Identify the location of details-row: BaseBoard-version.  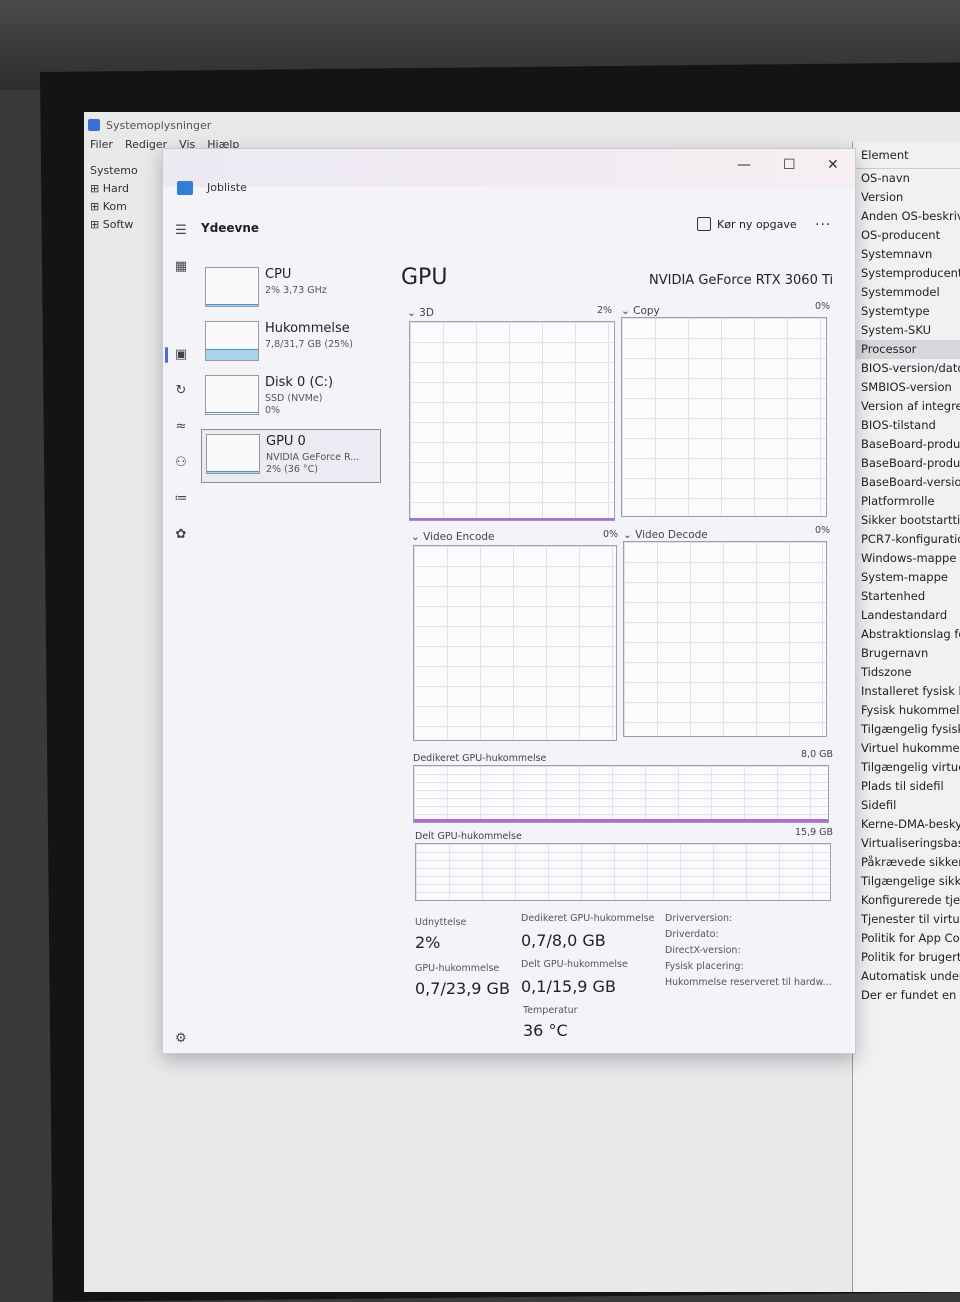
(906, 482).